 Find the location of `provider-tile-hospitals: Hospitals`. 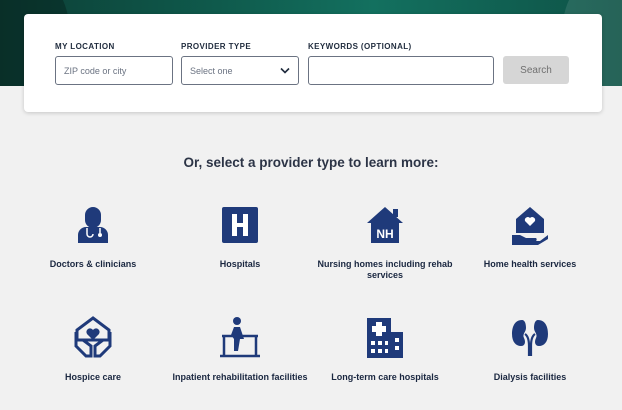

provider-tile-hospitals: Hospitals is located at coordinates (240, 237).